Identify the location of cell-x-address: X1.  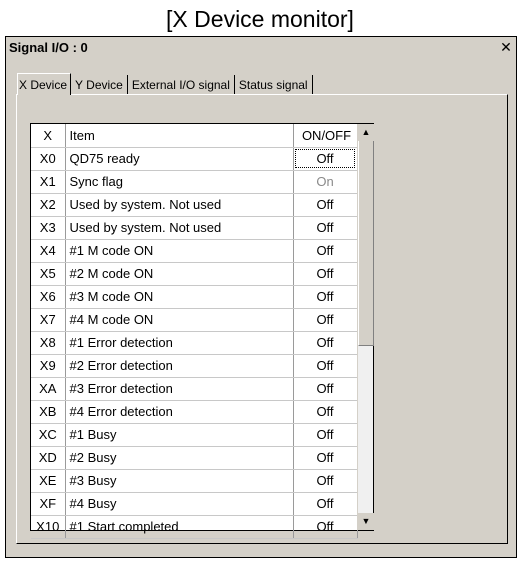
(48, 182).